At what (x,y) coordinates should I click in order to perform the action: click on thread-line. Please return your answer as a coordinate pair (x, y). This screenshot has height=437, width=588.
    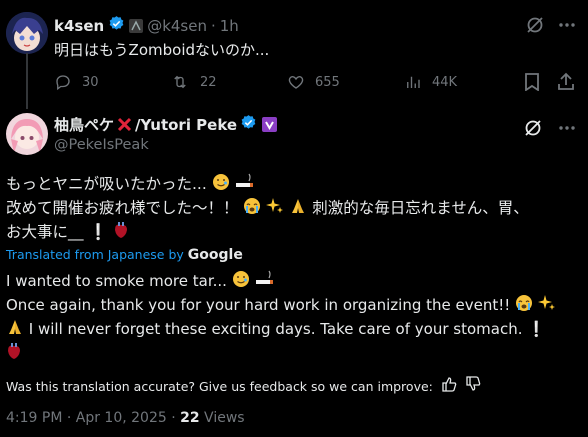
    Looking at the image, I should click on (27, 81).